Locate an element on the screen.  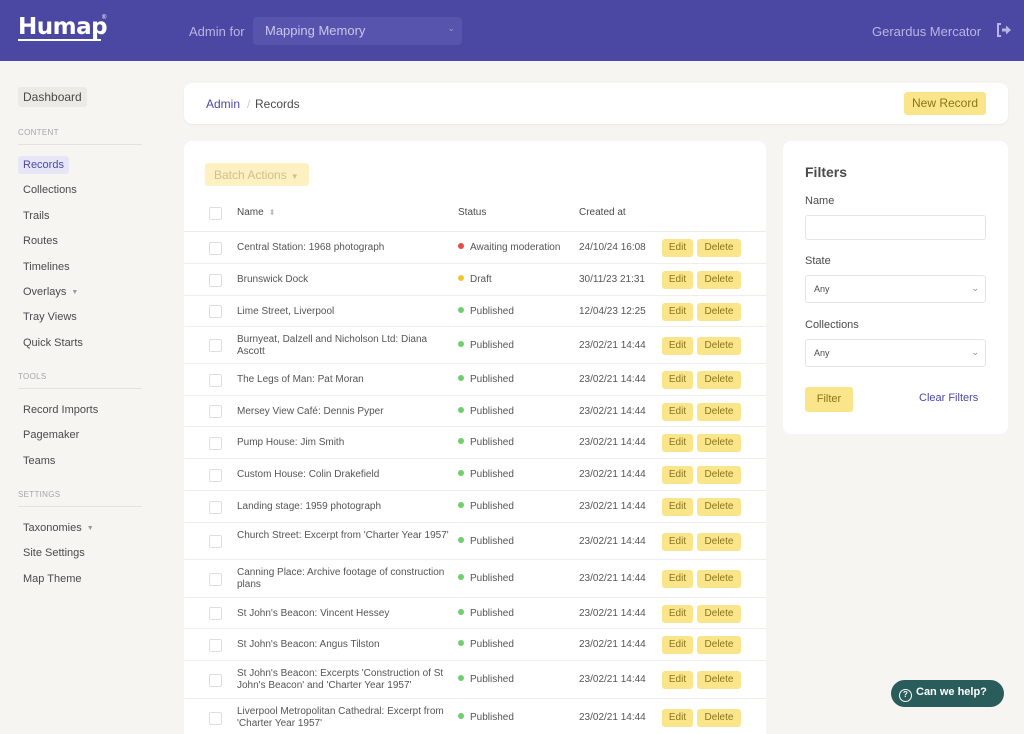
record-name: Pump House: Jim Smith is located at coordinates (343, 443).